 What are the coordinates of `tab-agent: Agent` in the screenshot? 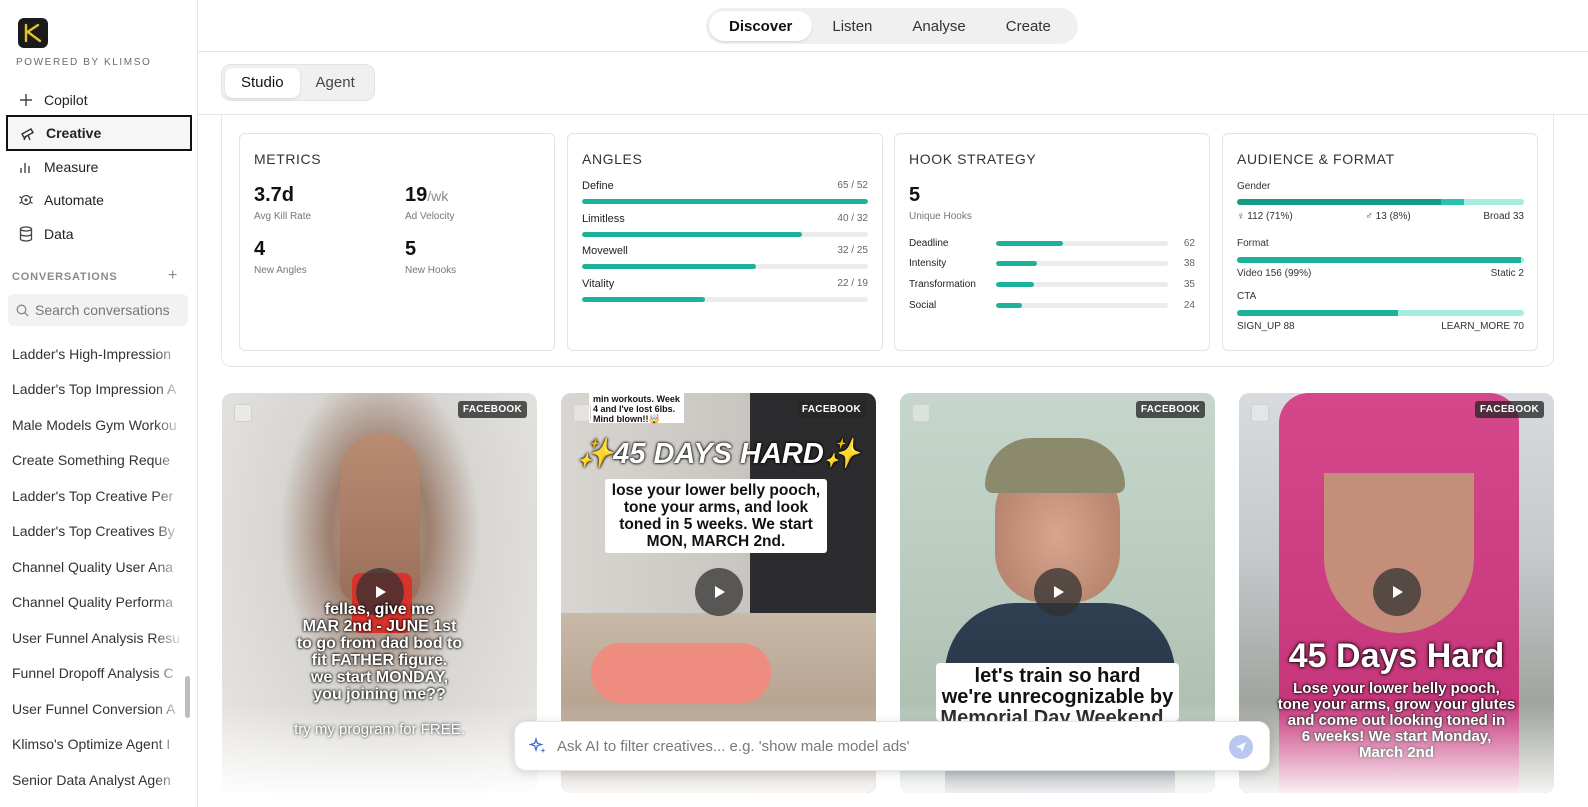 It's located at (335, 83).